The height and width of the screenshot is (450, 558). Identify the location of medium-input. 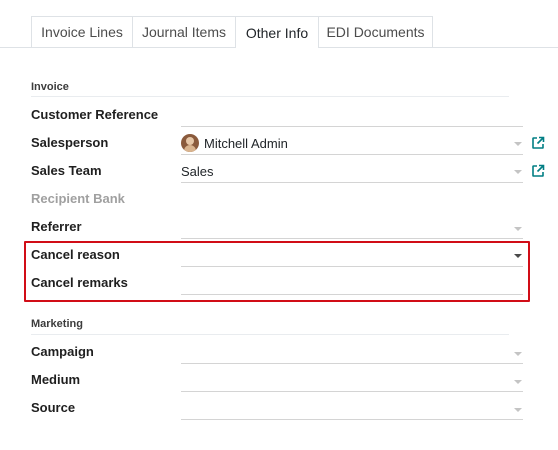
(352, 391).